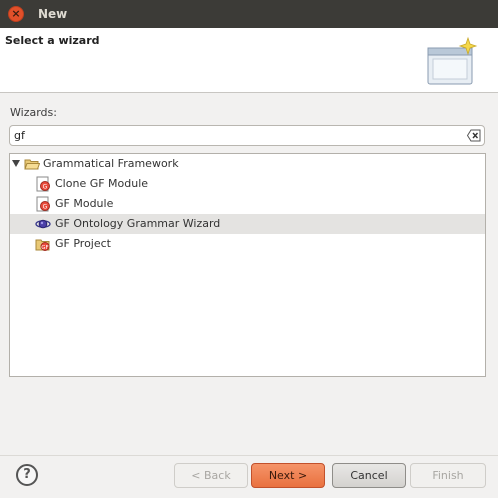 The width and height of the screenshot is (498, 498). Describe the element at coordinates (53, 14) in the screenshot. I see `window-title: New` at that location.